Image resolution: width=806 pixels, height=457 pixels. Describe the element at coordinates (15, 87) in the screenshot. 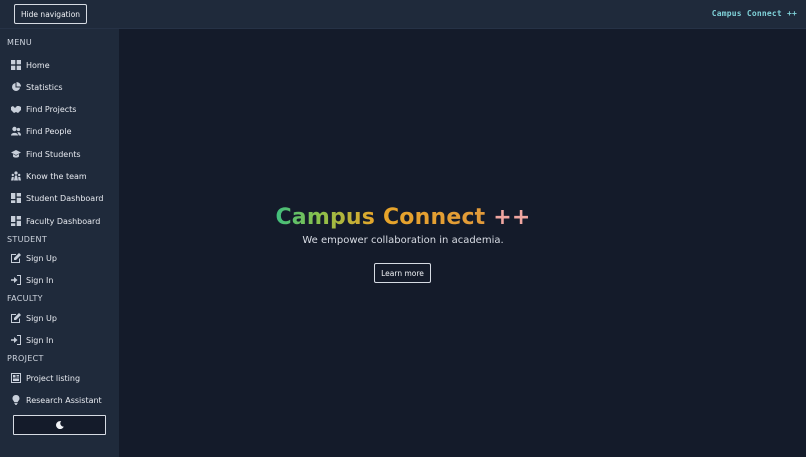

I see `pie-chart-icon` at that location.